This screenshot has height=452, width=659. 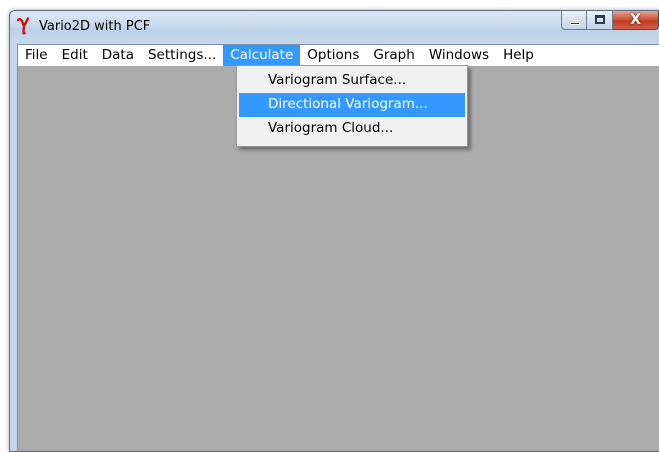 I want to click on title-bar: Vario2D with PCF X, so click(x=334, y=27).